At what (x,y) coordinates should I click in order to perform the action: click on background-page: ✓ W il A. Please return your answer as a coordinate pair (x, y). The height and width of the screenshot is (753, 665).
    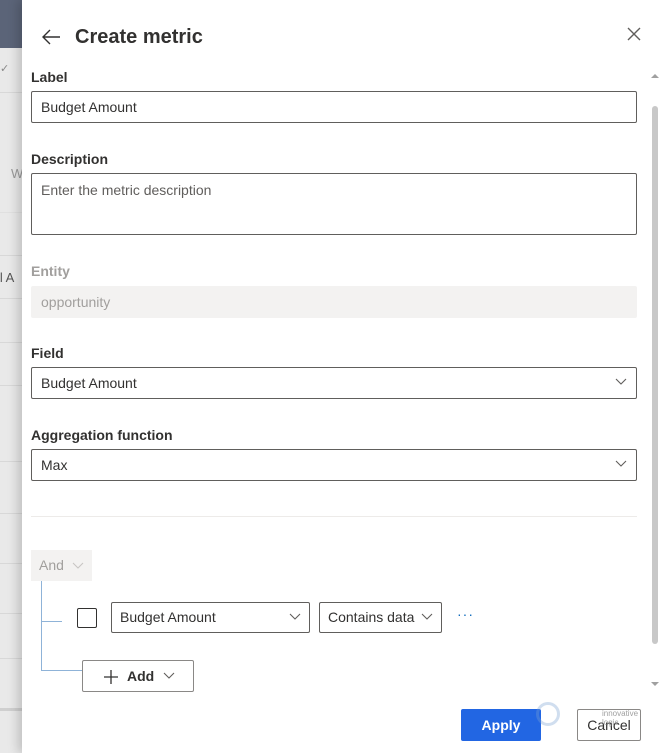
    Looking at the image, I should click on (11, 376).